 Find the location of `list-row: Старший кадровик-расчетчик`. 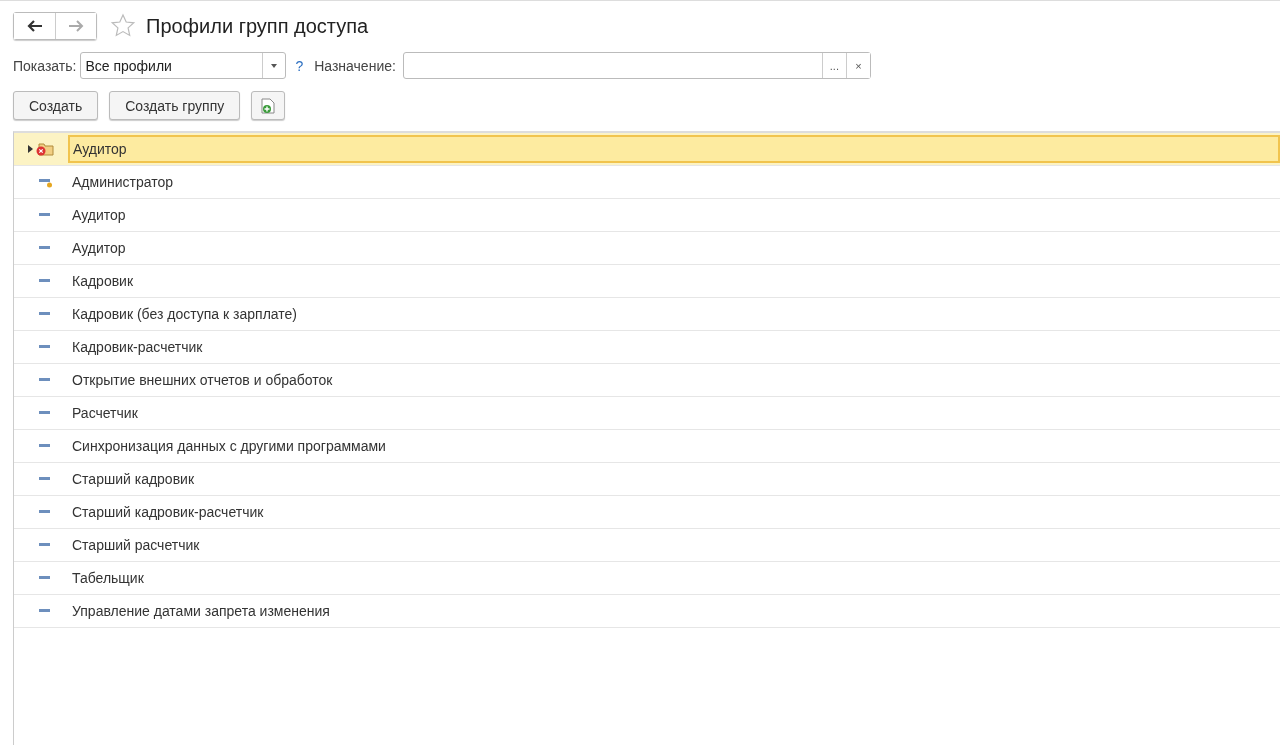

list-row: Старший кадровик-расчетчик is located at coordinates (647, 512).